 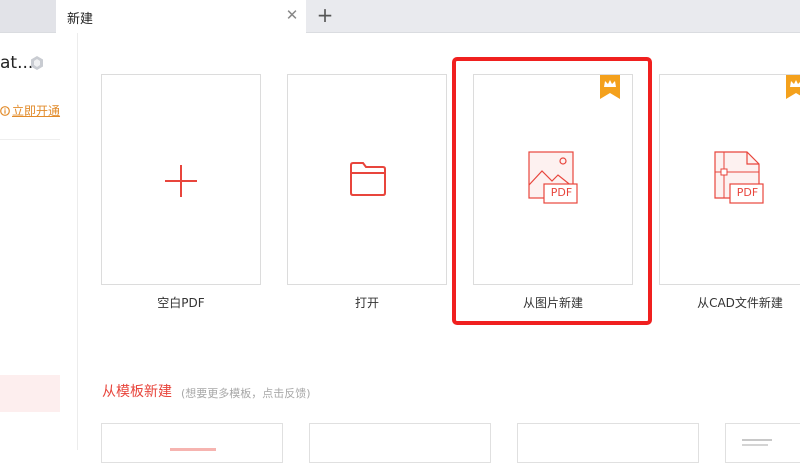 What do you see at coordinates (181, 303) in the screenshot?
I see `card-label-blank-pdf: 空白PDF` at bounding box center [181, 303].